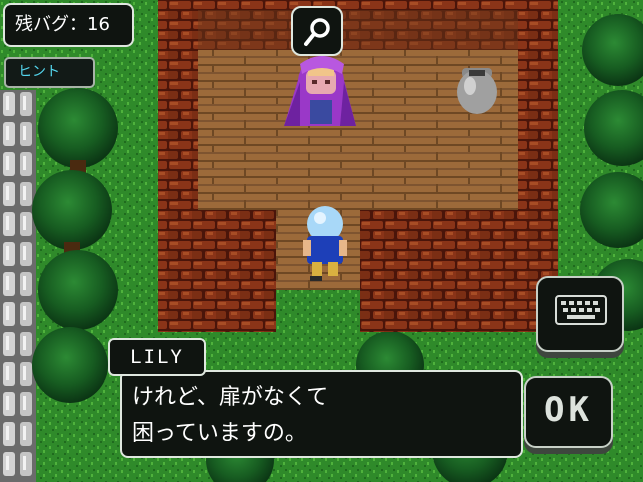 This screenshot has height=482, width=643. Describe the element at coordinates (581, 310) in the screenshot. I see `keyboard-icon` at that location.